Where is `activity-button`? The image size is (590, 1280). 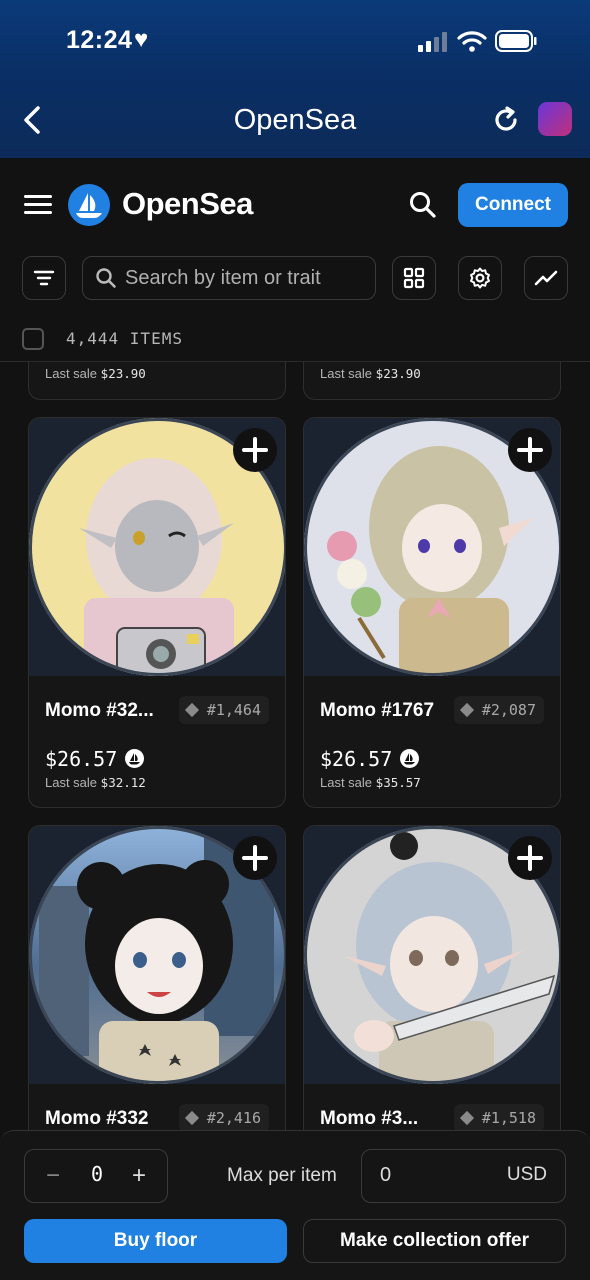
activity-button is located at coordinates (546, 278).